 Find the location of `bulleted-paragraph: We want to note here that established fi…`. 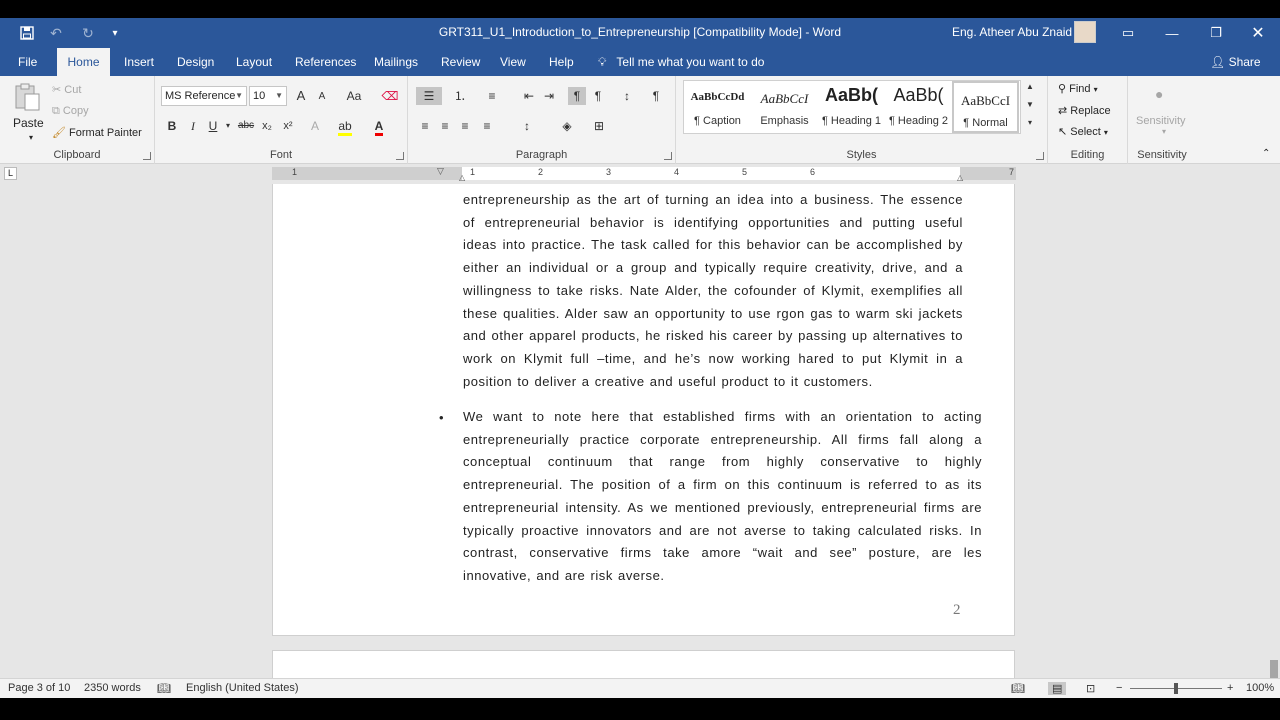

bulleted-paragraph: We want to note here that established fi… is located at coordinates (722, 497).